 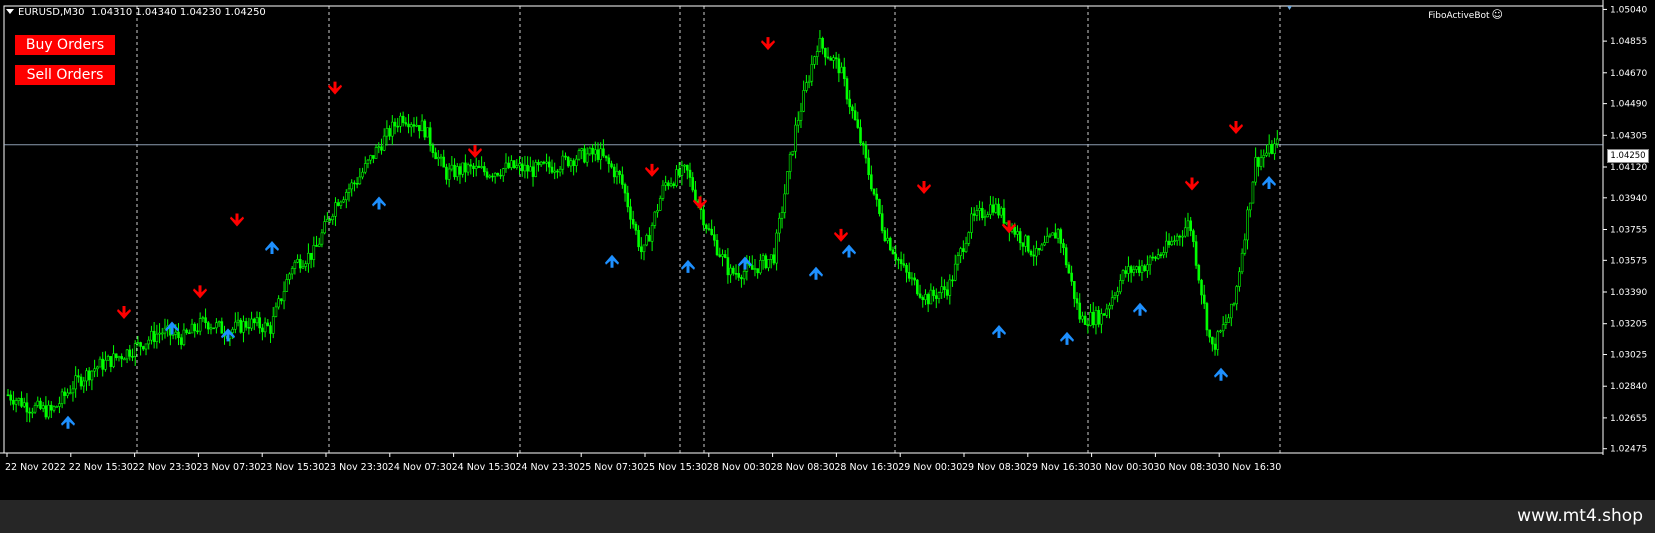 What do you see at coordinates (65, 45) in the screenshot?
I see `buy-orders-button: Buy Orders` at bounding box center [65, 45].